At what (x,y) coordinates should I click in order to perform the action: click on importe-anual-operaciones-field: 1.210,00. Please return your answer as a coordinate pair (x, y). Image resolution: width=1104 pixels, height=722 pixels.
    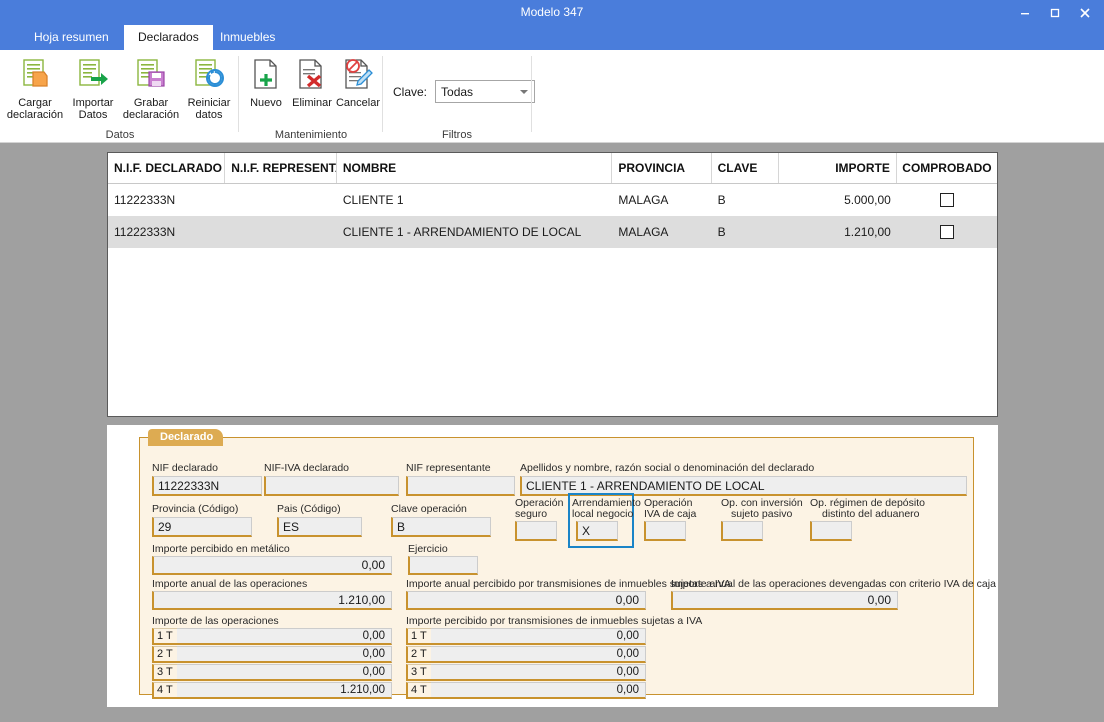
    Looking at the image, I should click on (272, 600).